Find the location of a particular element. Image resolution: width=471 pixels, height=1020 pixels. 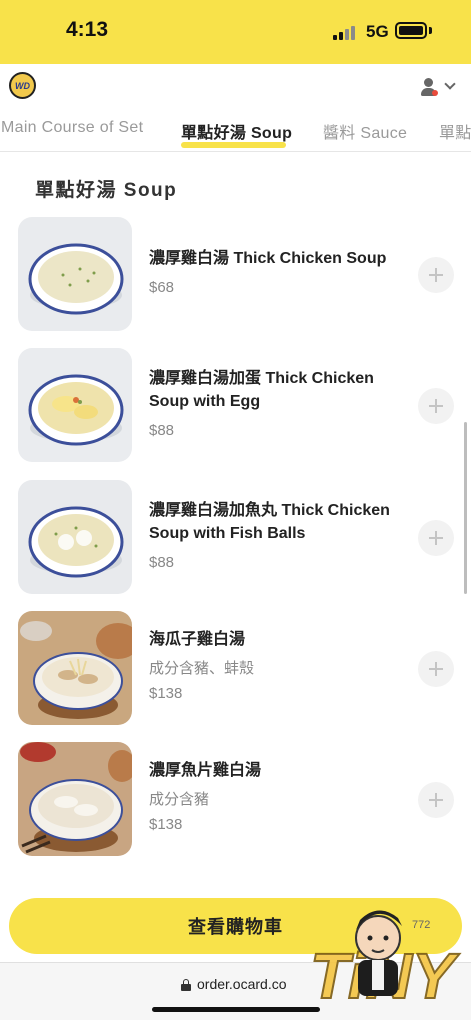

battery-icon is located at coordinates (411, 30).